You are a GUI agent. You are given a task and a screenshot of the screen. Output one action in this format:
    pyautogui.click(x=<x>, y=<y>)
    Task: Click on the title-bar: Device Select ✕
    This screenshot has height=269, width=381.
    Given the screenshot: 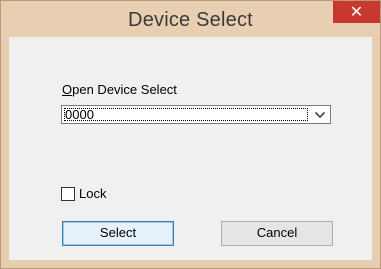 What is the action you would take?
    pyautogui.click(x=190, y=19)
    